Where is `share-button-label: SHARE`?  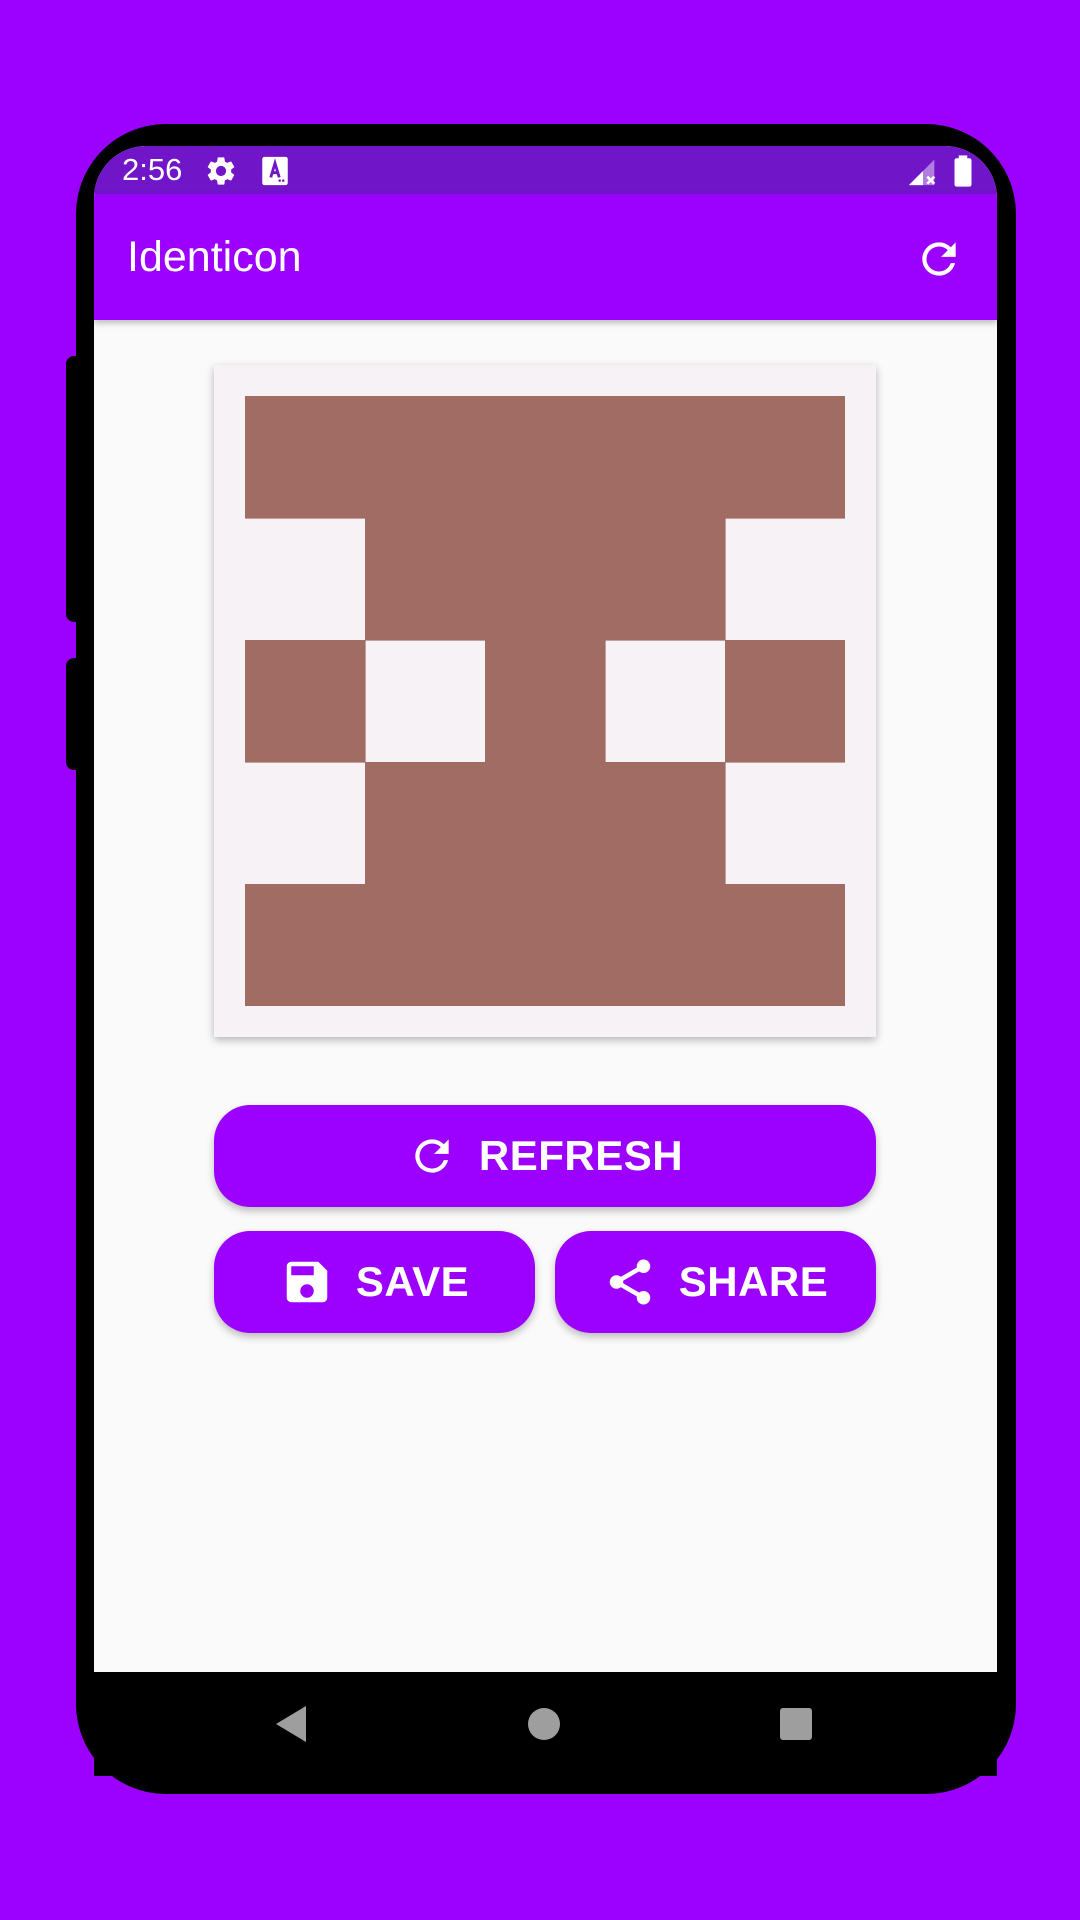 share-button-label: SHARE is located at coordinates (753, 1281).